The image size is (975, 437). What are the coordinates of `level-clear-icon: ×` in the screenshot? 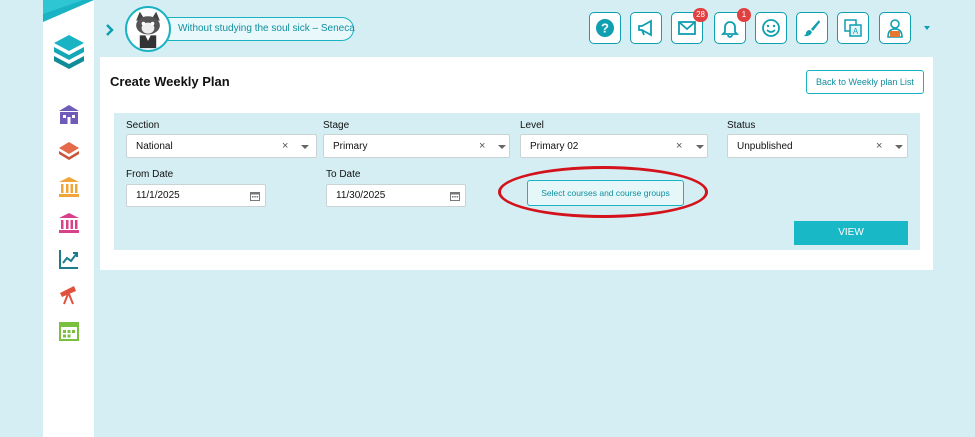 It's located at (679, 146).